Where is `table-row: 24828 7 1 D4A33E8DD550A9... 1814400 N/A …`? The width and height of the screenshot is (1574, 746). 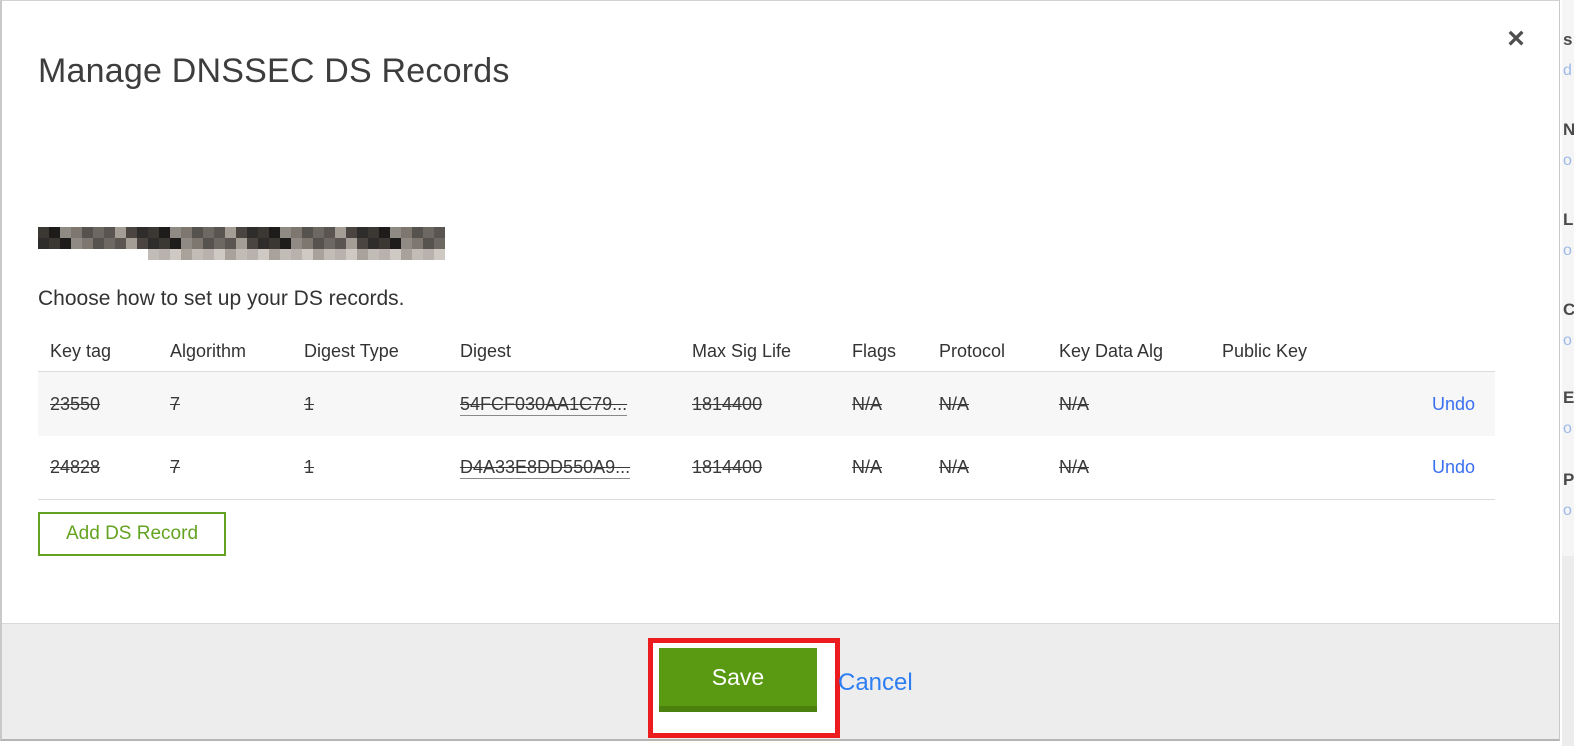
table-row: 24828 7 1 D4A33E8DD550A9... 1814400 N/A … is located at coordinates (766, 468).